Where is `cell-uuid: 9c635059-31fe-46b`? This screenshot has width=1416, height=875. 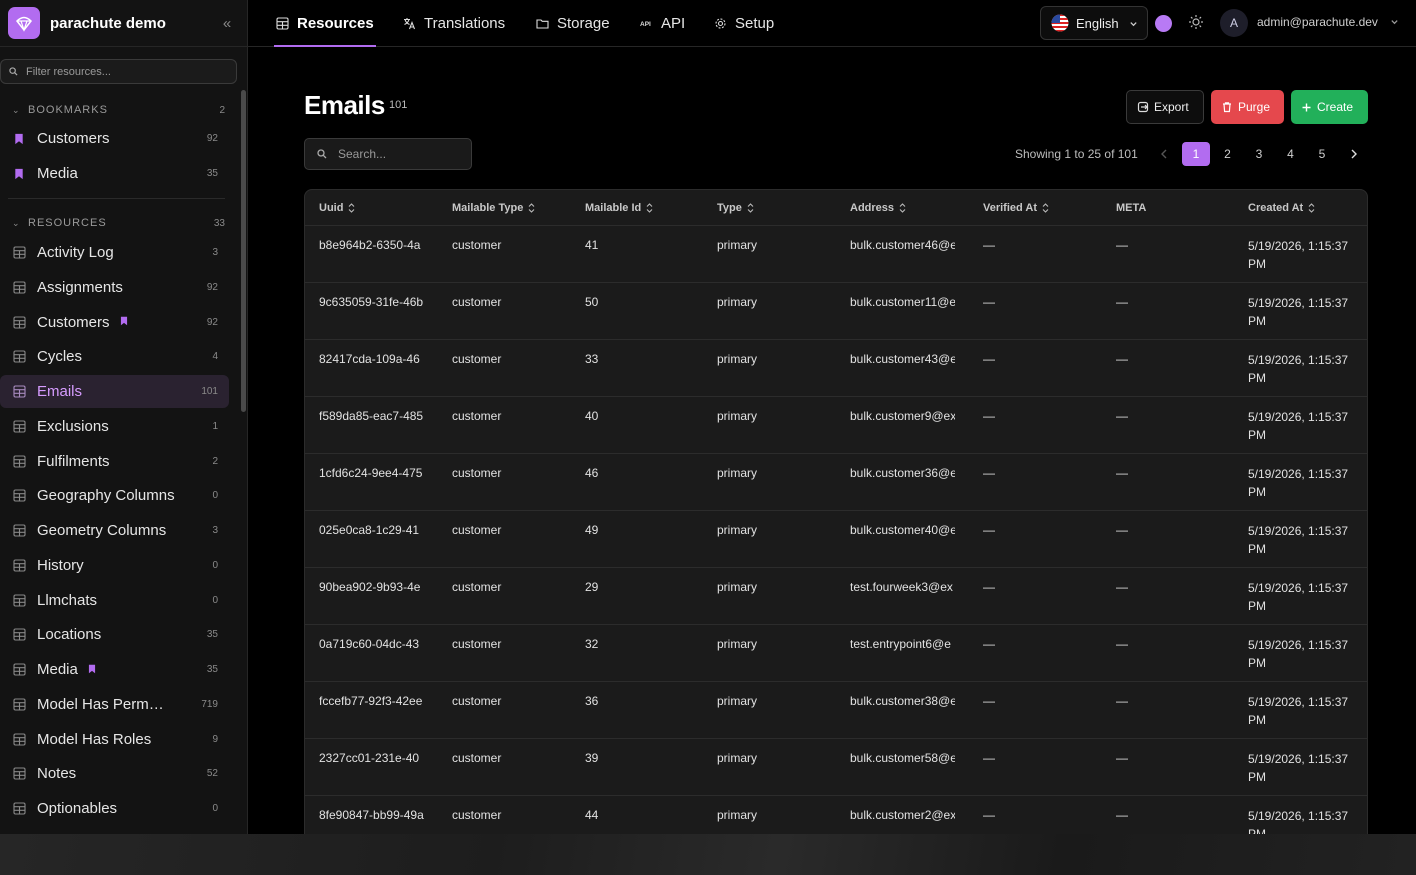 cell-uuid: 9c635059-31fe-46b is located at coordinates (371, 302).